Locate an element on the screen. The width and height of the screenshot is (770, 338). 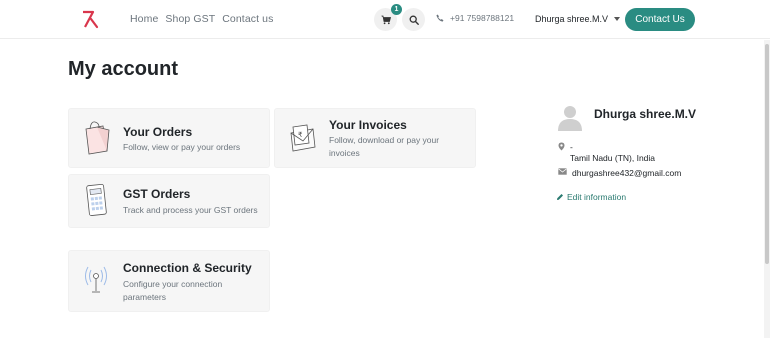
card-title: Your Orders is located at coordinates (158, 132).